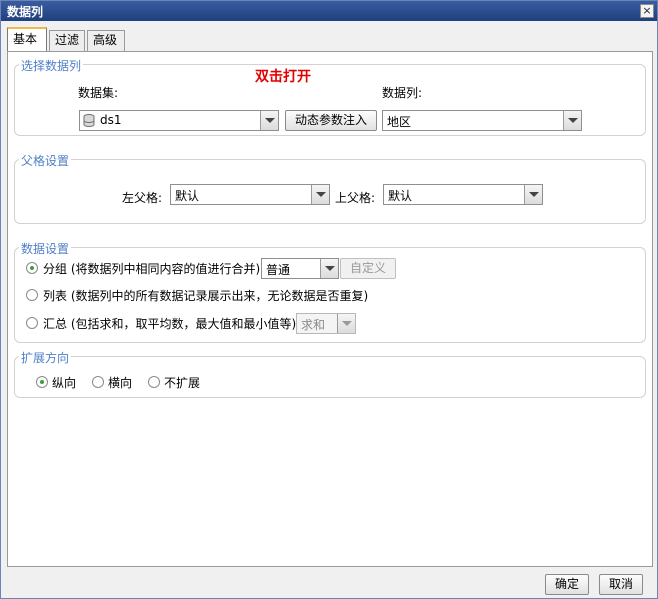  I want to click on expand-direction-group: 扩展方向 纵向 横向 不扩展, so click(330, 373).